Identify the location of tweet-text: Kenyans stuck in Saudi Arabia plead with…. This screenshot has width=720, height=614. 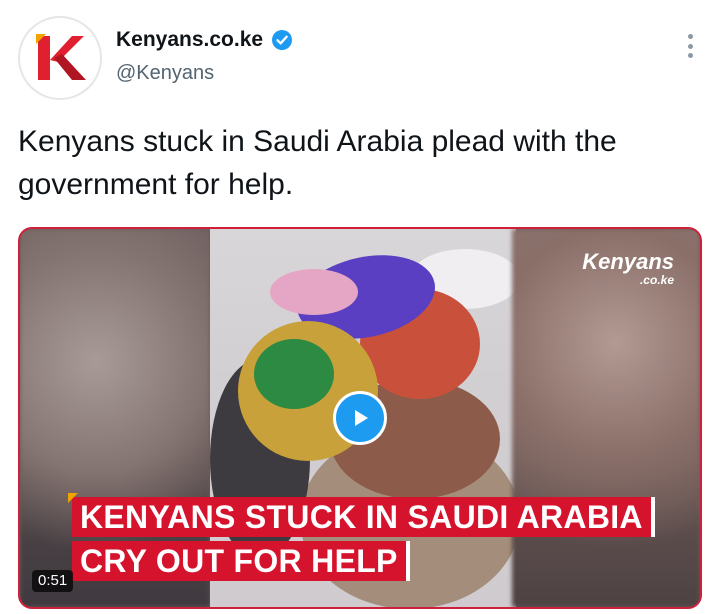
(317, 163).